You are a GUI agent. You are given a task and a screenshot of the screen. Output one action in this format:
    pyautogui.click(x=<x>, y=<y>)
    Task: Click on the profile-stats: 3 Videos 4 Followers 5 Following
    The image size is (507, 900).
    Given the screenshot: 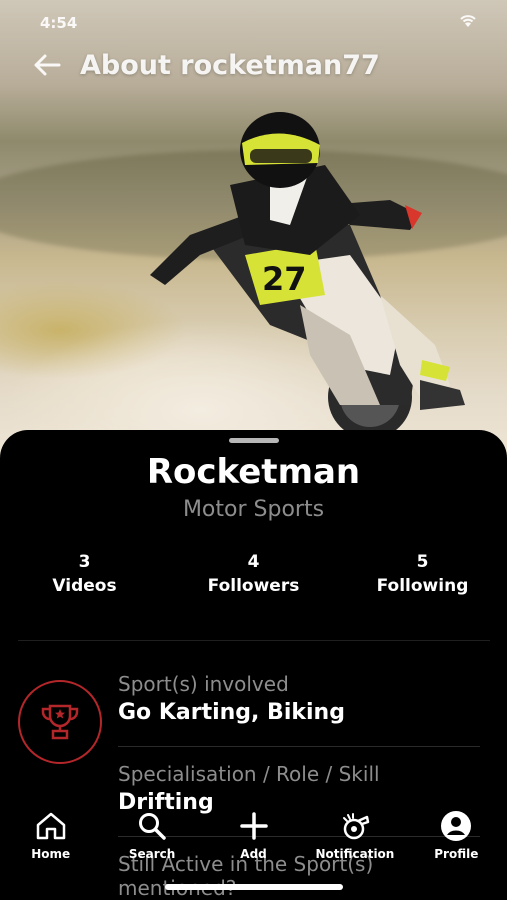 What is the action you would take?
    pyautogui.click(x=253, y=574)
    